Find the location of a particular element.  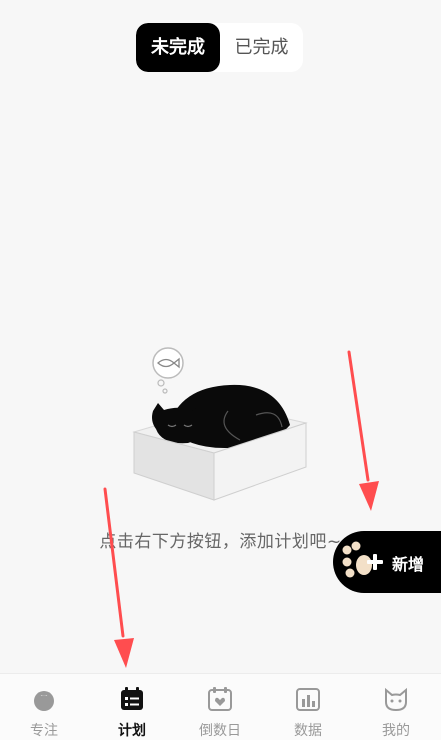

add-button-label: 新增 is located at coordinates (408, 564).